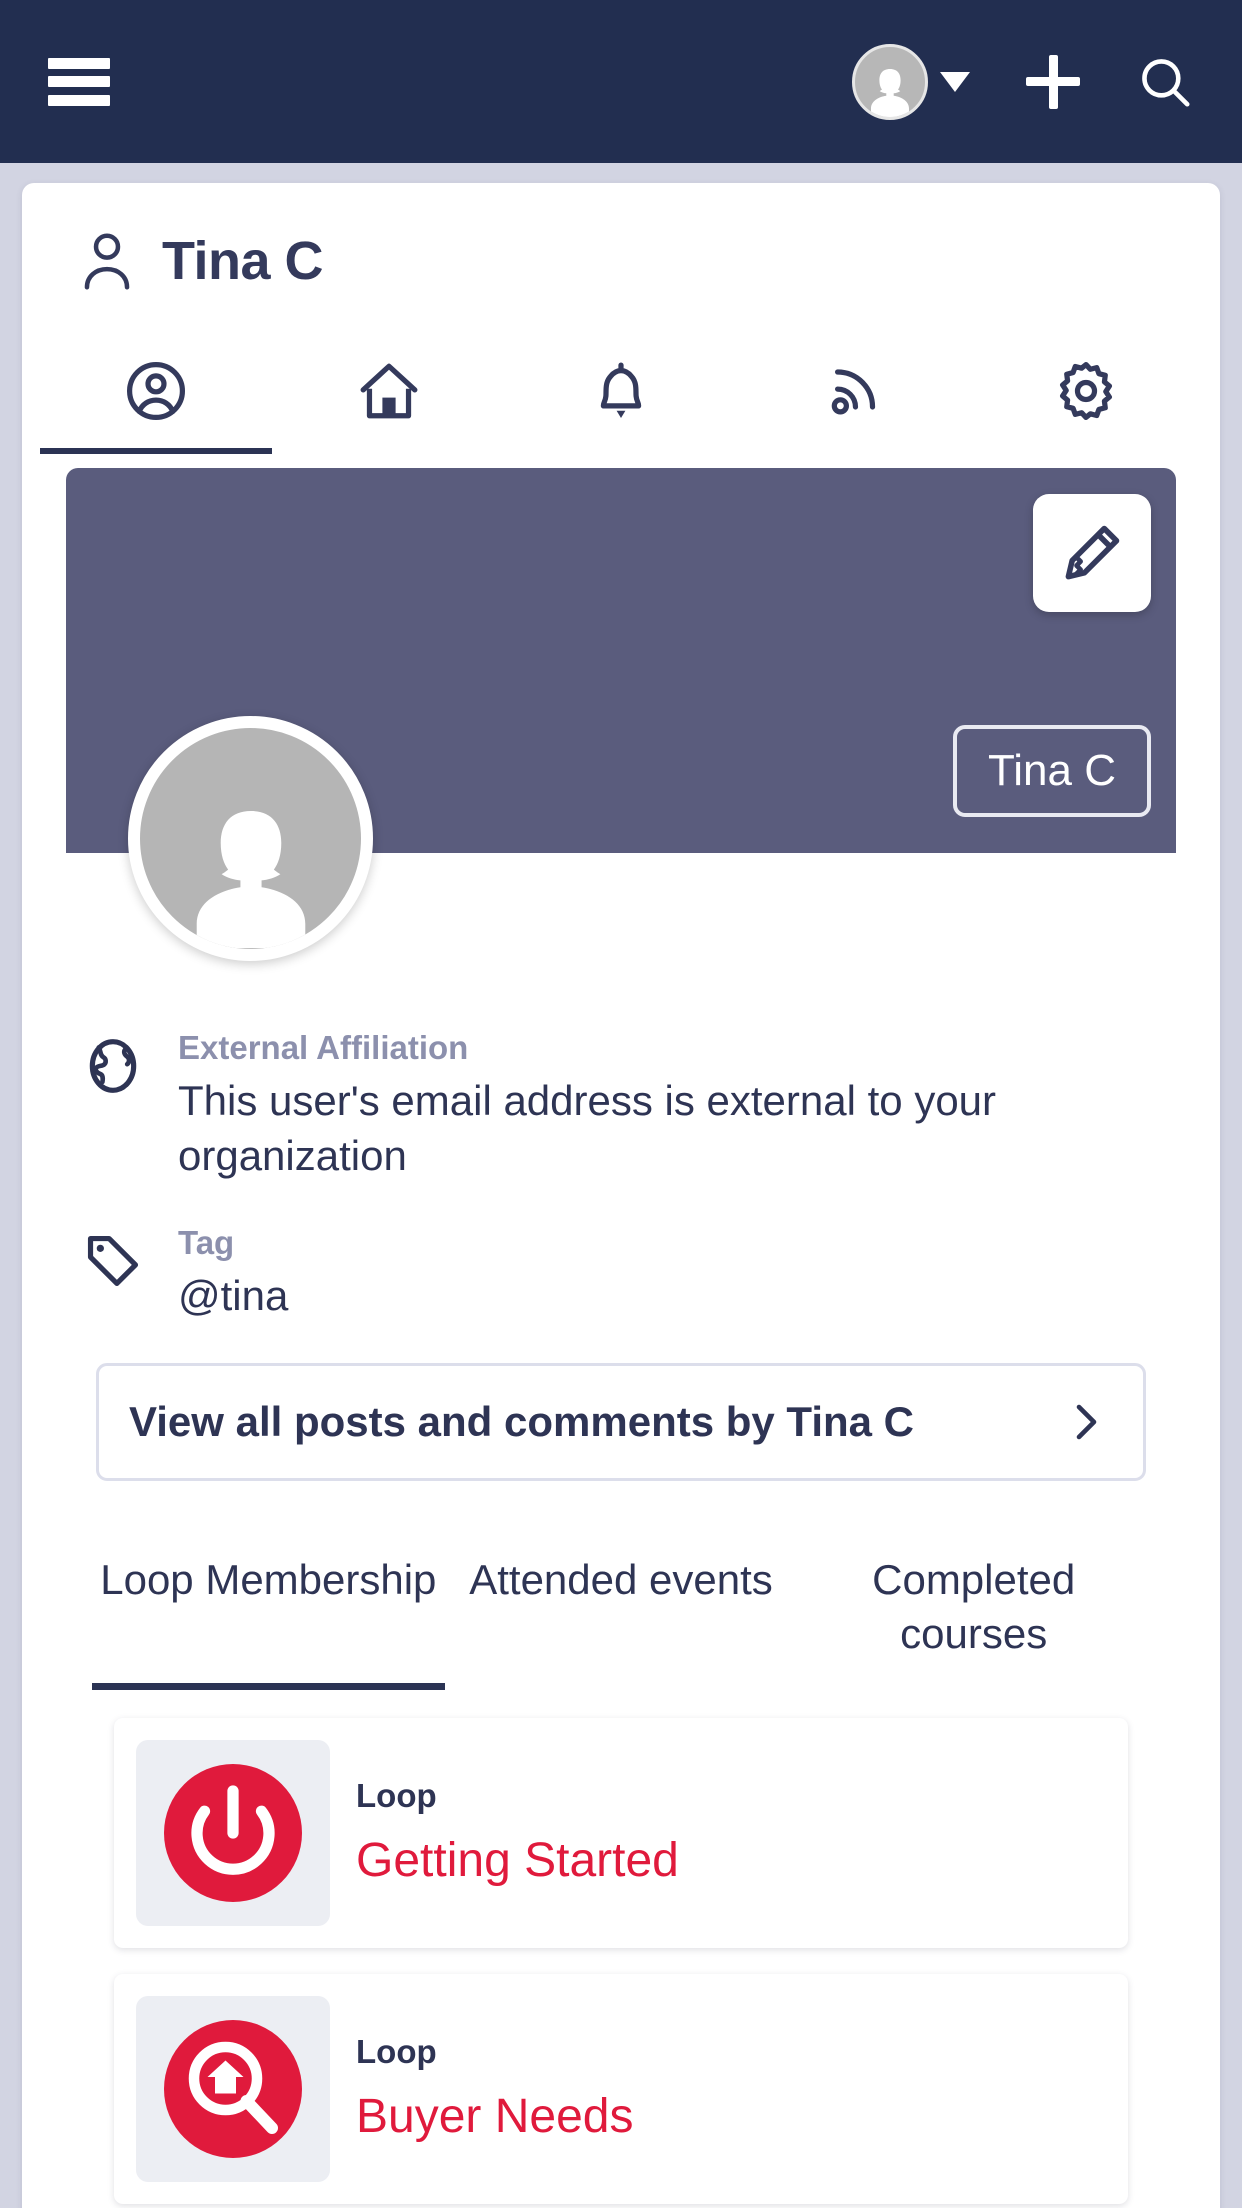 The image size is (1242, 2208). I want to click on tab-settings, so click(1086, 394).